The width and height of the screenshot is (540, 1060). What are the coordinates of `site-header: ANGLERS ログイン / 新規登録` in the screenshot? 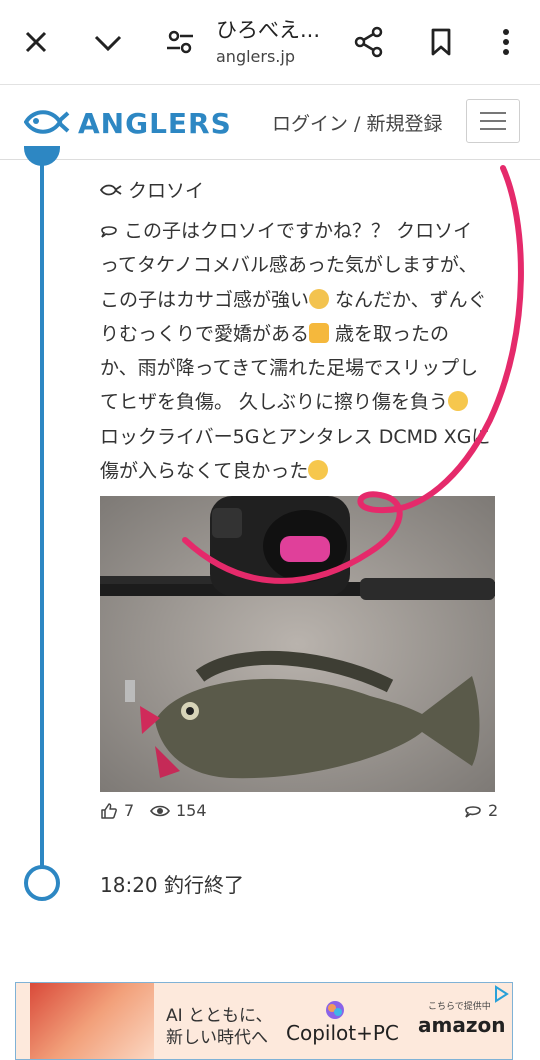 It's located at (270, 122).